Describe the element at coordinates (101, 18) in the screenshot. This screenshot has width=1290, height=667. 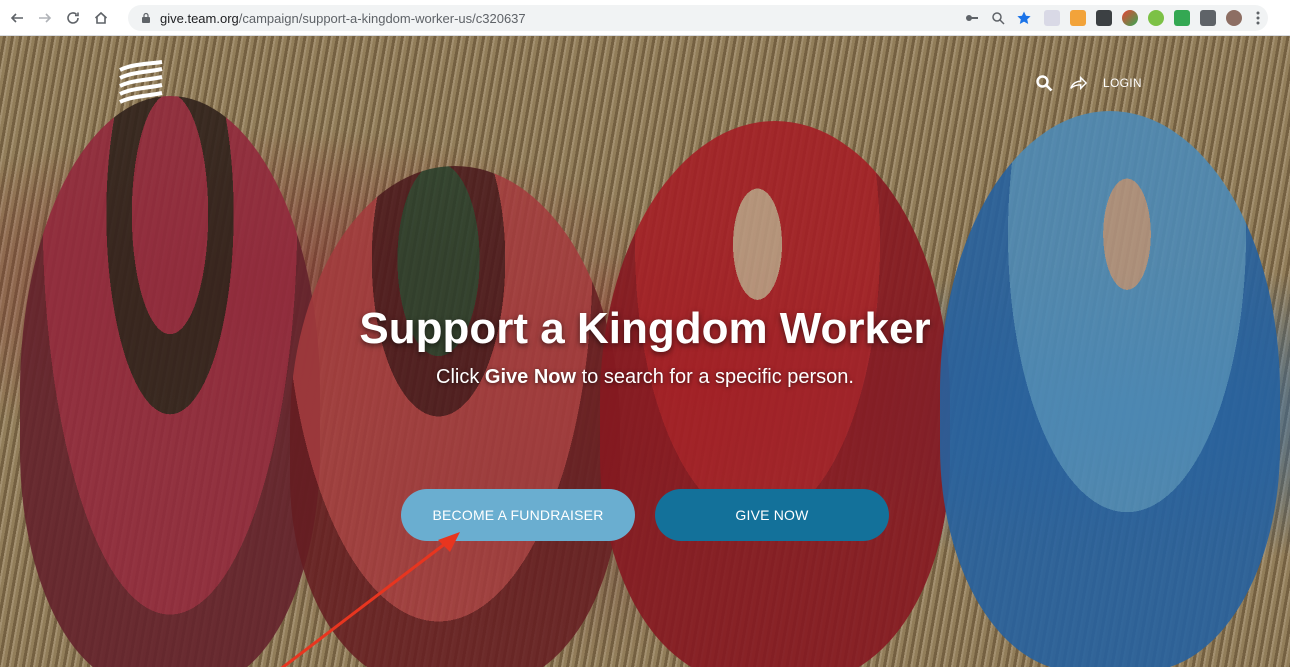
I see `home-icon` at that location.